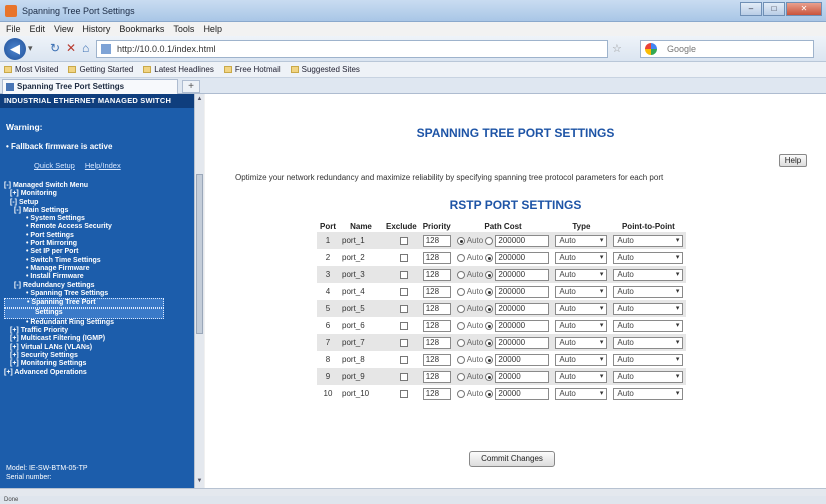  I want to click on menu-edit: Edit, so click(38, 29).